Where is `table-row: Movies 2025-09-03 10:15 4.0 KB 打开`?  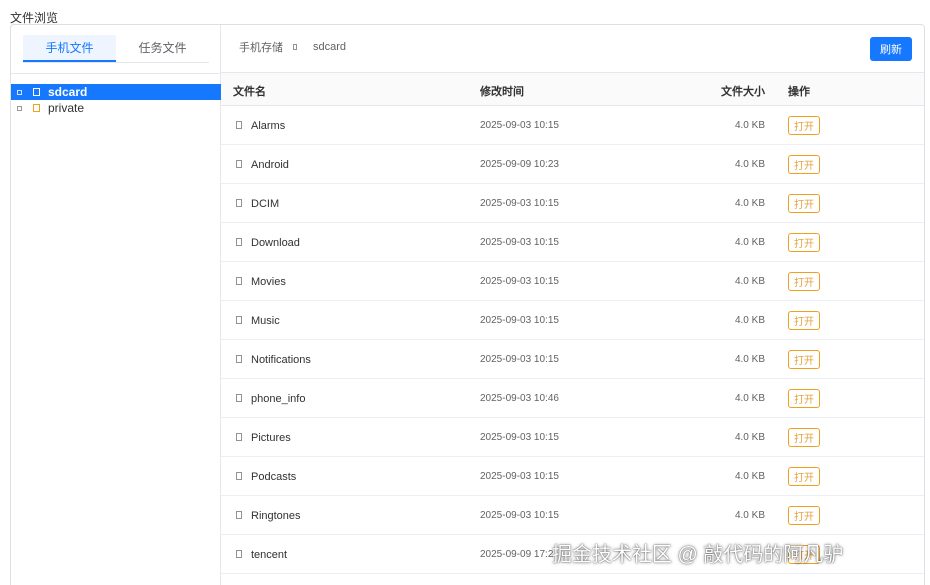 table-row: Movies 2025-09-03 10:15 4.0 KB 打开 is located at coordinates (572, 281).